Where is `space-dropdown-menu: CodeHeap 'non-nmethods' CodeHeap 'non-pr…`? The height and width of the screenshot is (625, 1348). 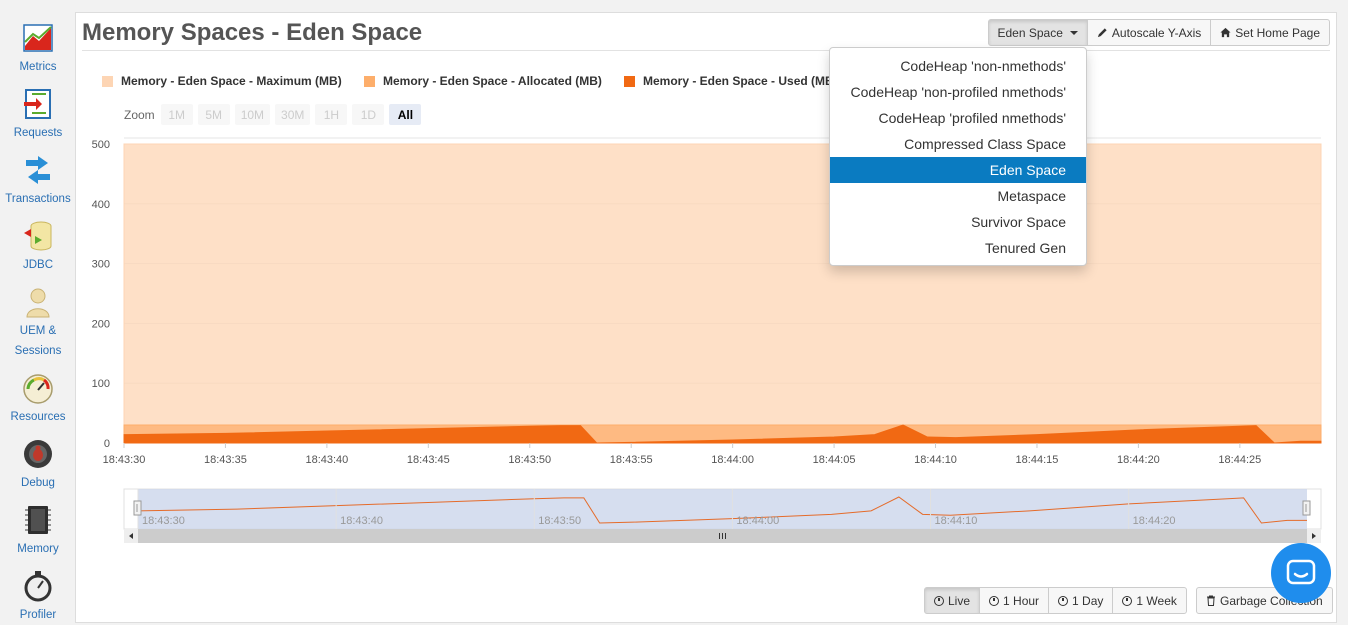
space-dropdown-menu: CodeHeap 'non-nmethods' CodeHeap 'non-pr… is located at coordinates (958, 156).